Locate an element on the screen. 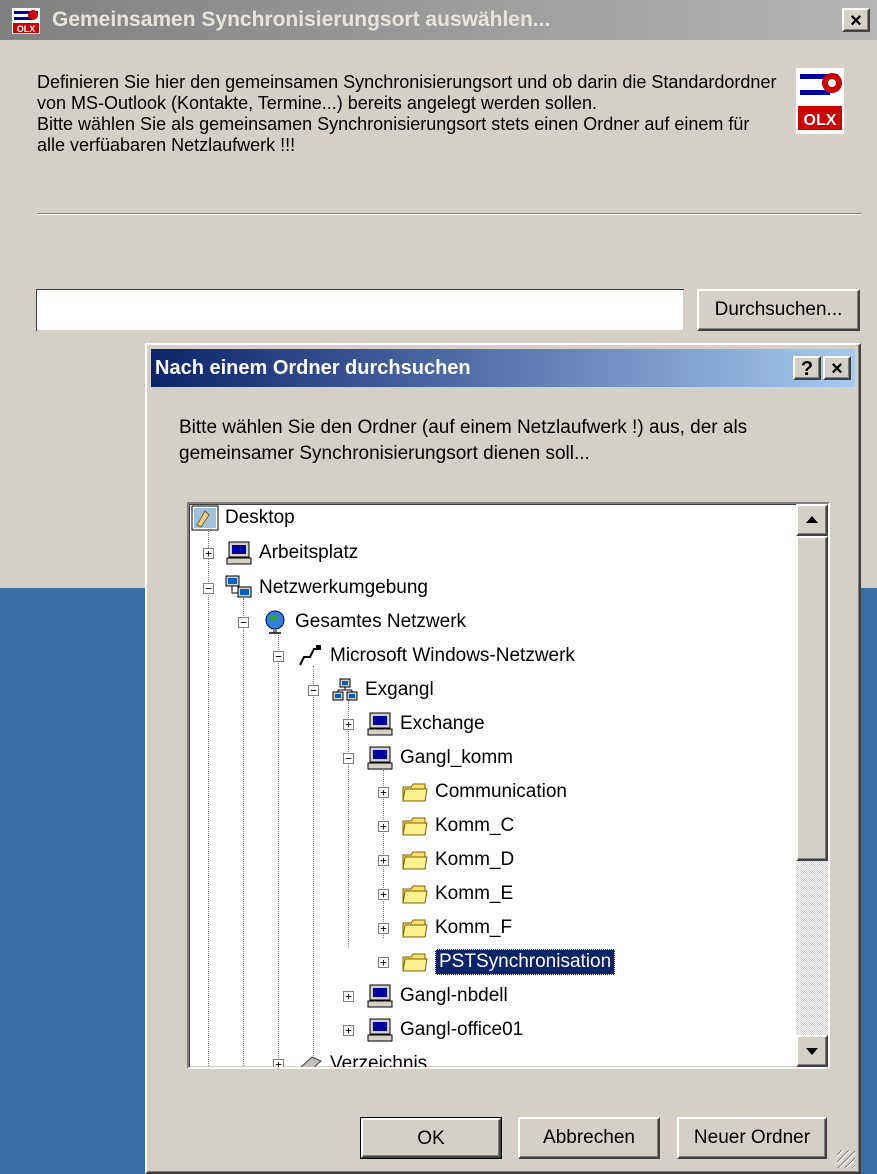 The image size is (877, 1174). arrow-up-icon is located at coordinates (812, 519).